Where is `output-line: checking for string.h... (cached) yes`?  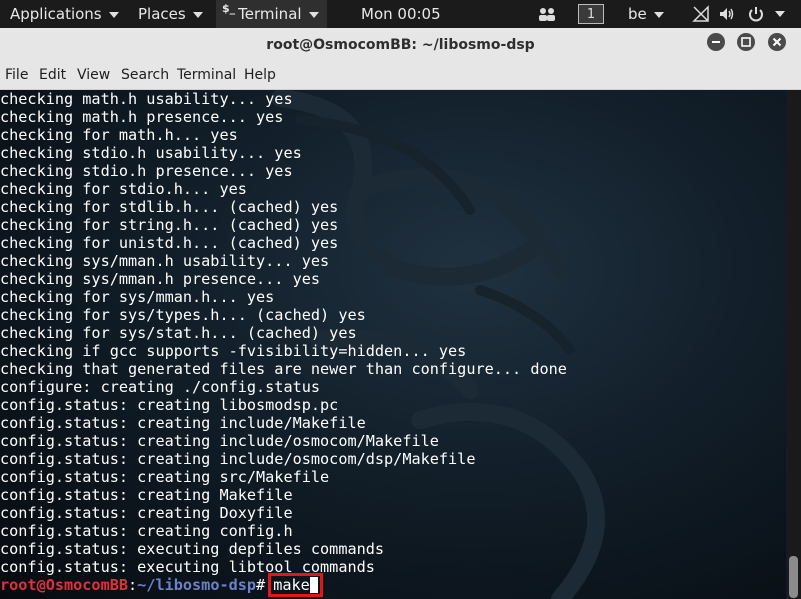 output-line: checking for string.h... (cached) yes is located at coordinates (169, 225).